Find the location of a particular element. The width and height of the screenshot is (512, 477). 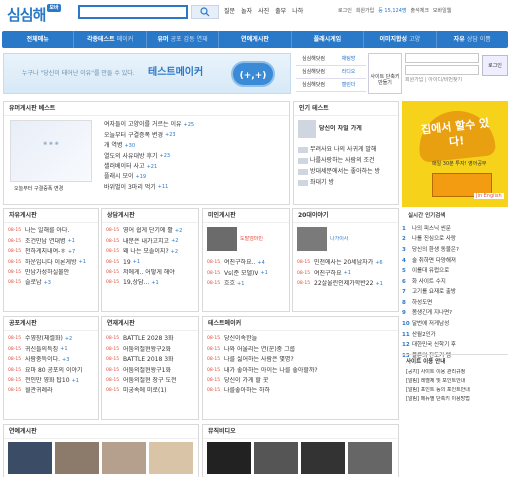

list-item: 08-15 당신이 가게 할 꿋 is located at coordinates (300, 381).